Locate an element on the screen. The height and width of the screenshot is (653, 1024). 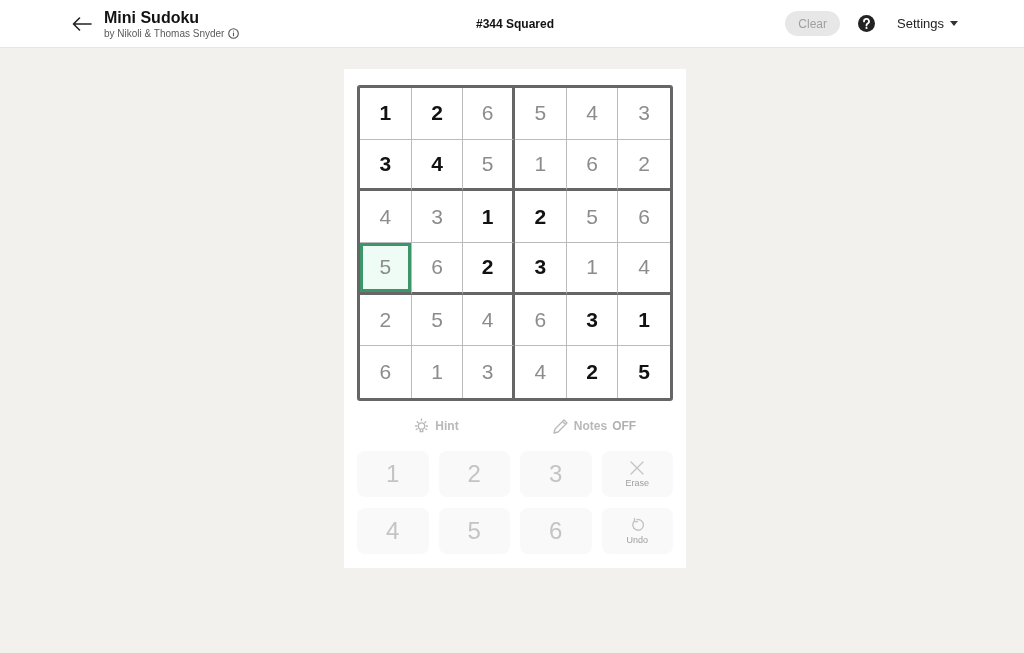
info-icon is located at coordinates (234, 33).